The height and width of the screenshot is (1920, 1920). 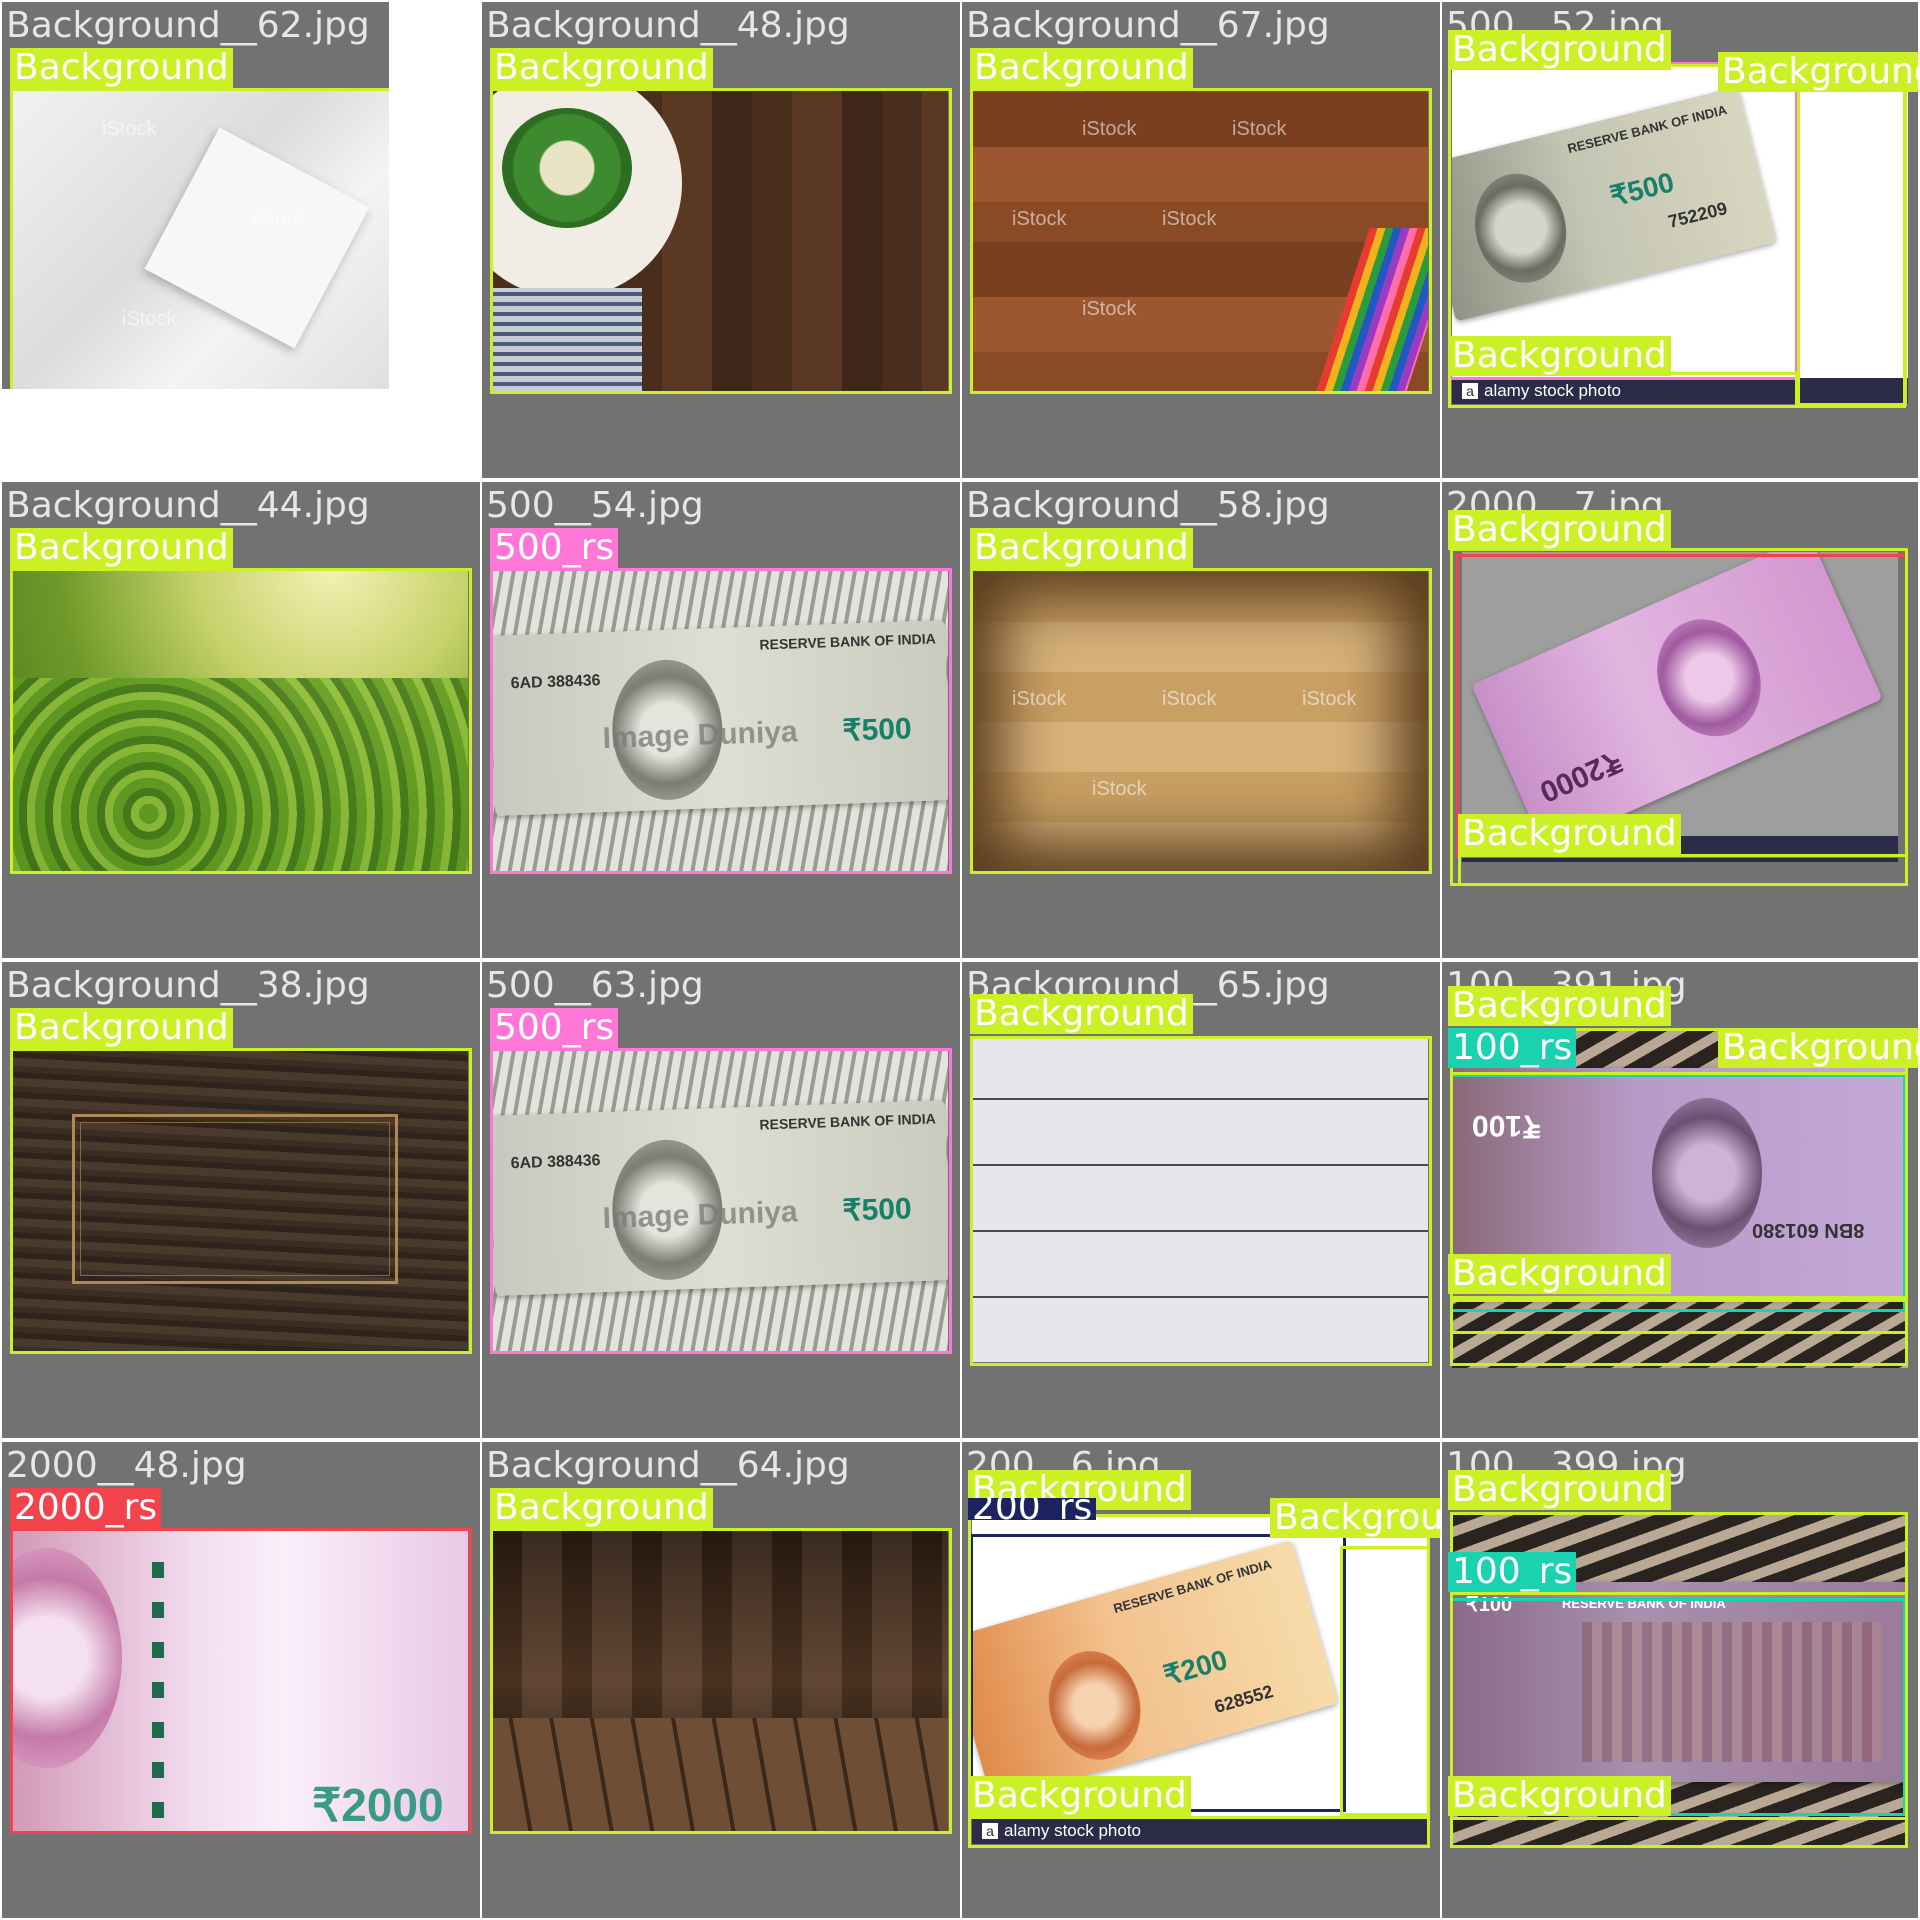 What do you see at coordinates (86, 1508) in the screenshot?
I see `label-2000: 2000_rs` at bounding box center [86, 1508].